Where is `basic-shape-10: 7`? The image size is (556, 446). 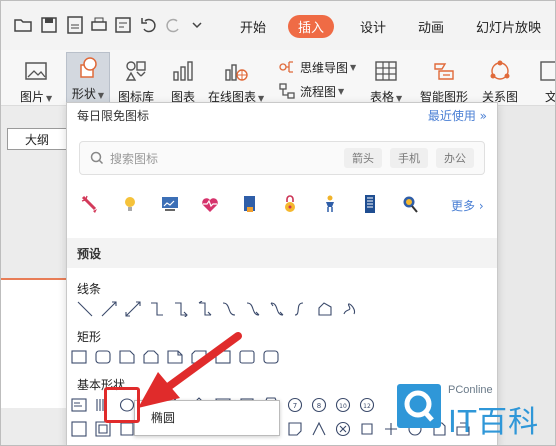 basic-shape-10: 7 is located at coordinates (295, 405).